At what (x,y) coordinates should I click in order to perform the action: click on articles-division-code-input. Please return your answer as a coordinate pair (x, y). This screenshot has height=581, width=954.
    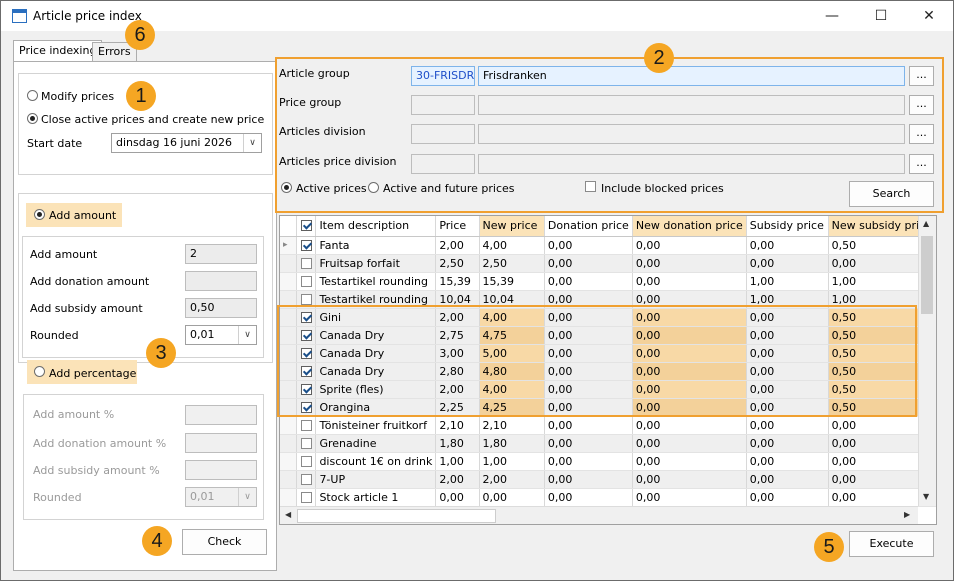
    Looking at the image, I should click on (443, 134).